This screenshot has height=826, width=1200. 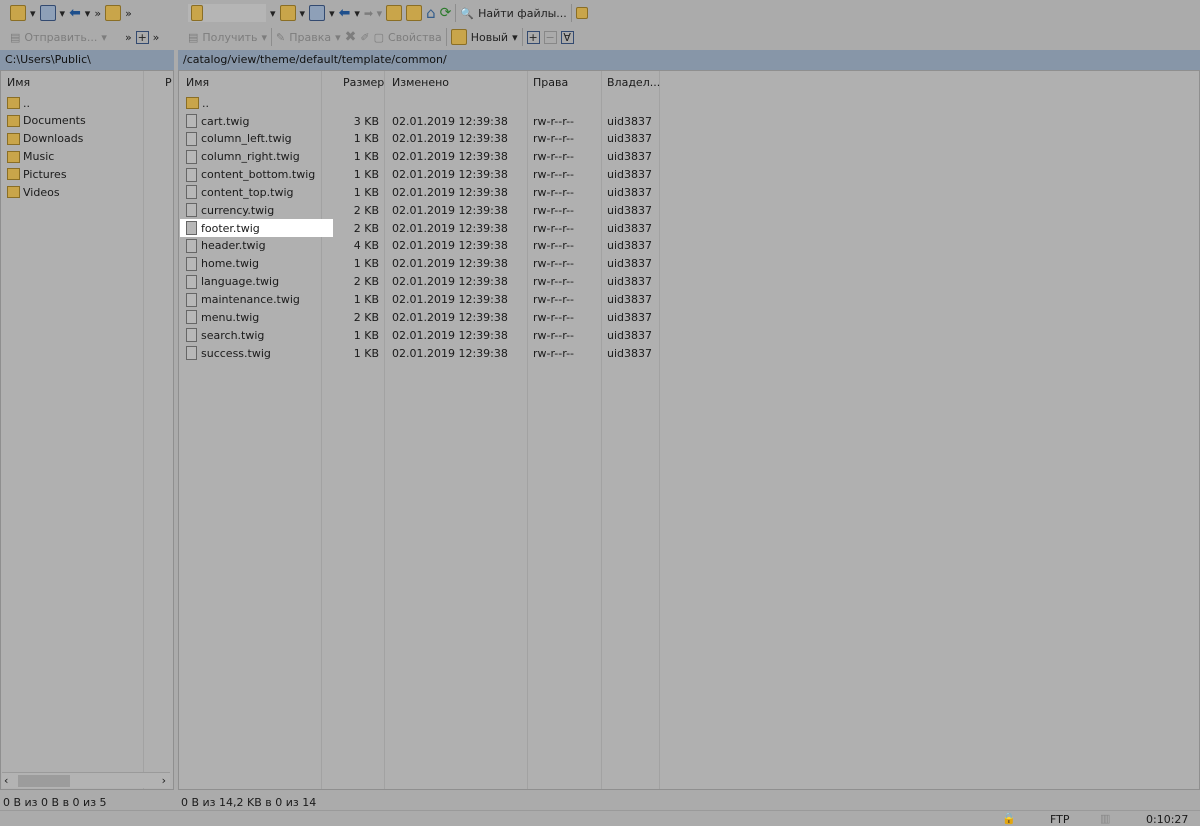 What do you see at coordinates (53, 139) in the screenshot?
I see `folder-name: Downloads` at bounding box center [53, 139].